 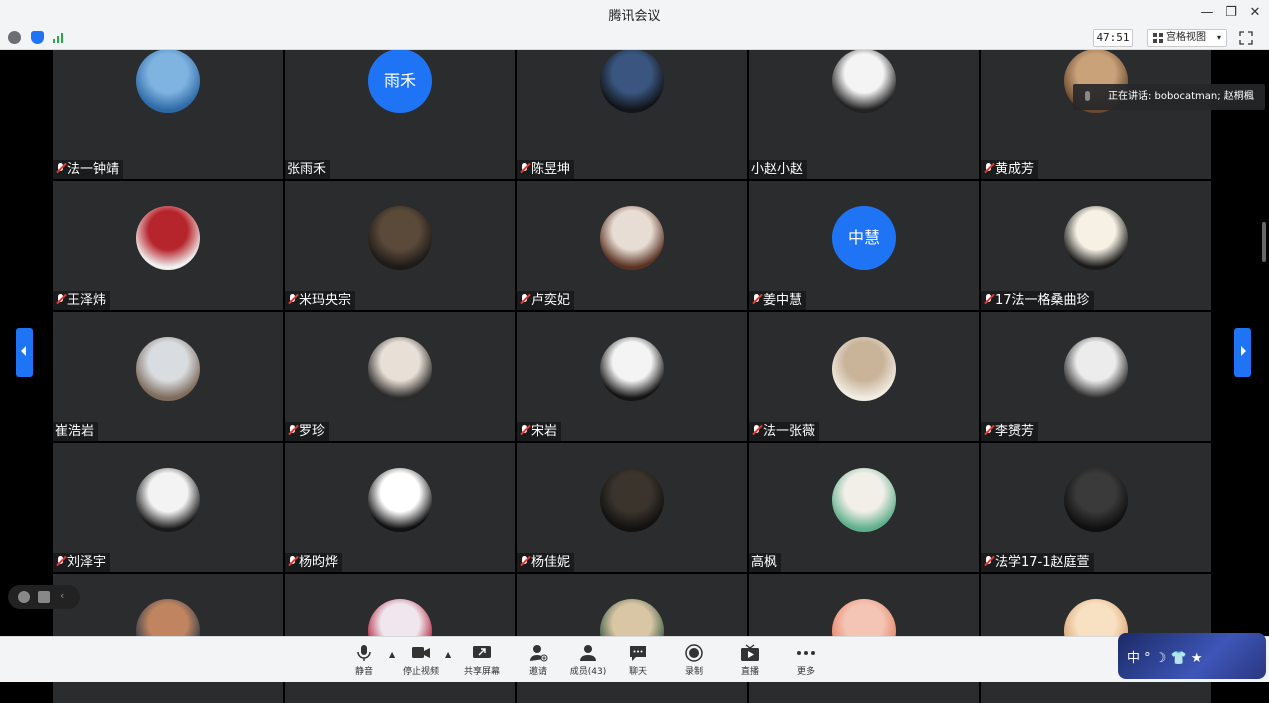 I want to click on participant-name-tag: 小赵小赵, so click(x=778, y=169).